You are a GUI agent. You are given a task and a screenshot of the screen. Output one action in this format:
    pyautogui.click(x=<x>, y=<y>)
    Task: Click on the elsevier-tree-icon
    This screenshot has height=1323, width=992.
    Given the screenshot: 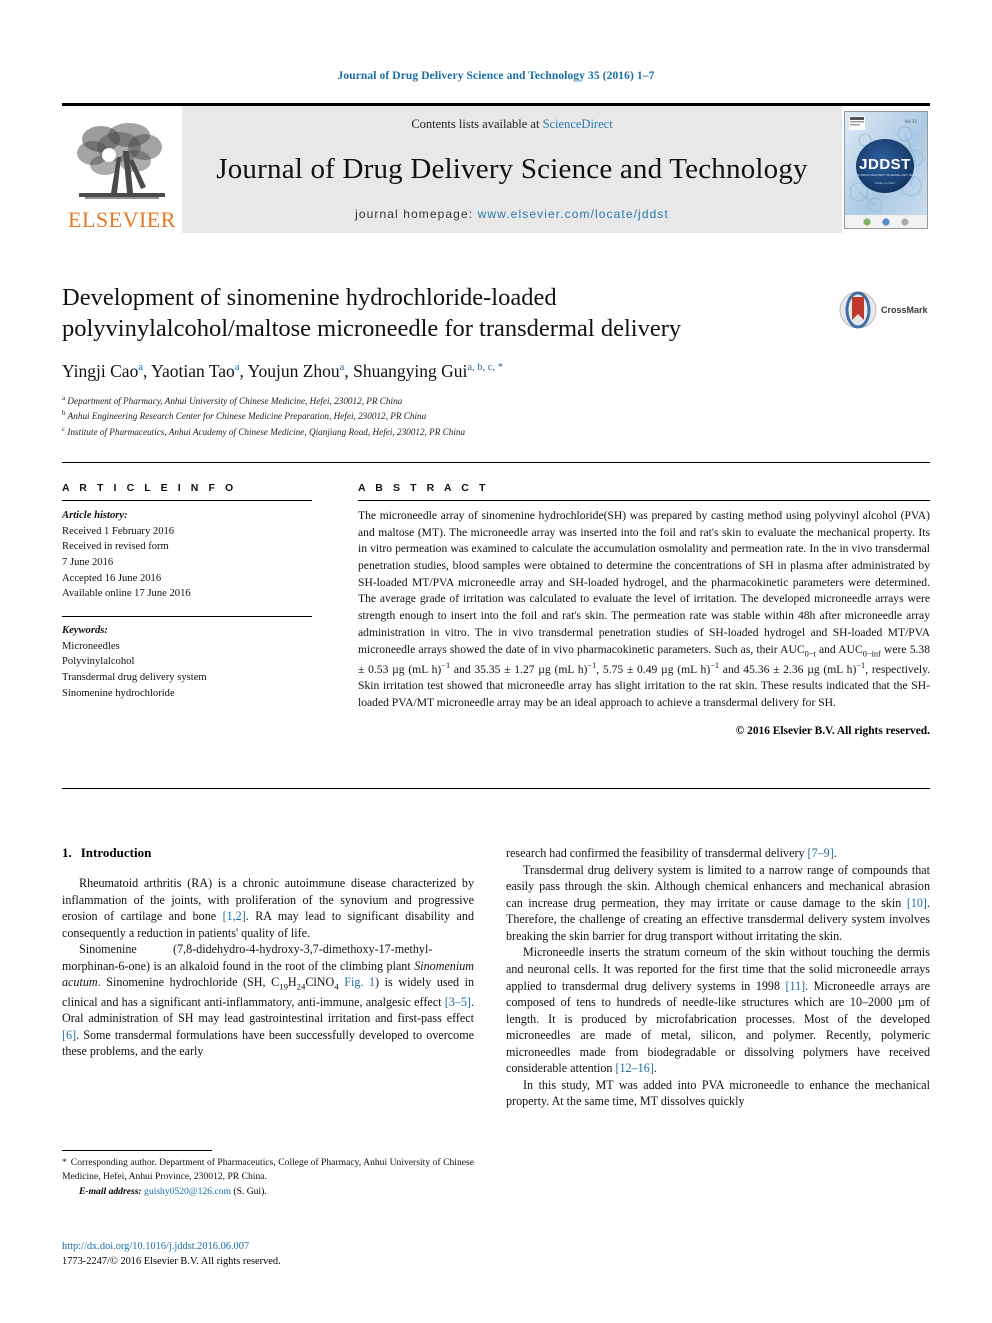 What is the action you would take?
    pyautogui.click(x=121, y=161)
    